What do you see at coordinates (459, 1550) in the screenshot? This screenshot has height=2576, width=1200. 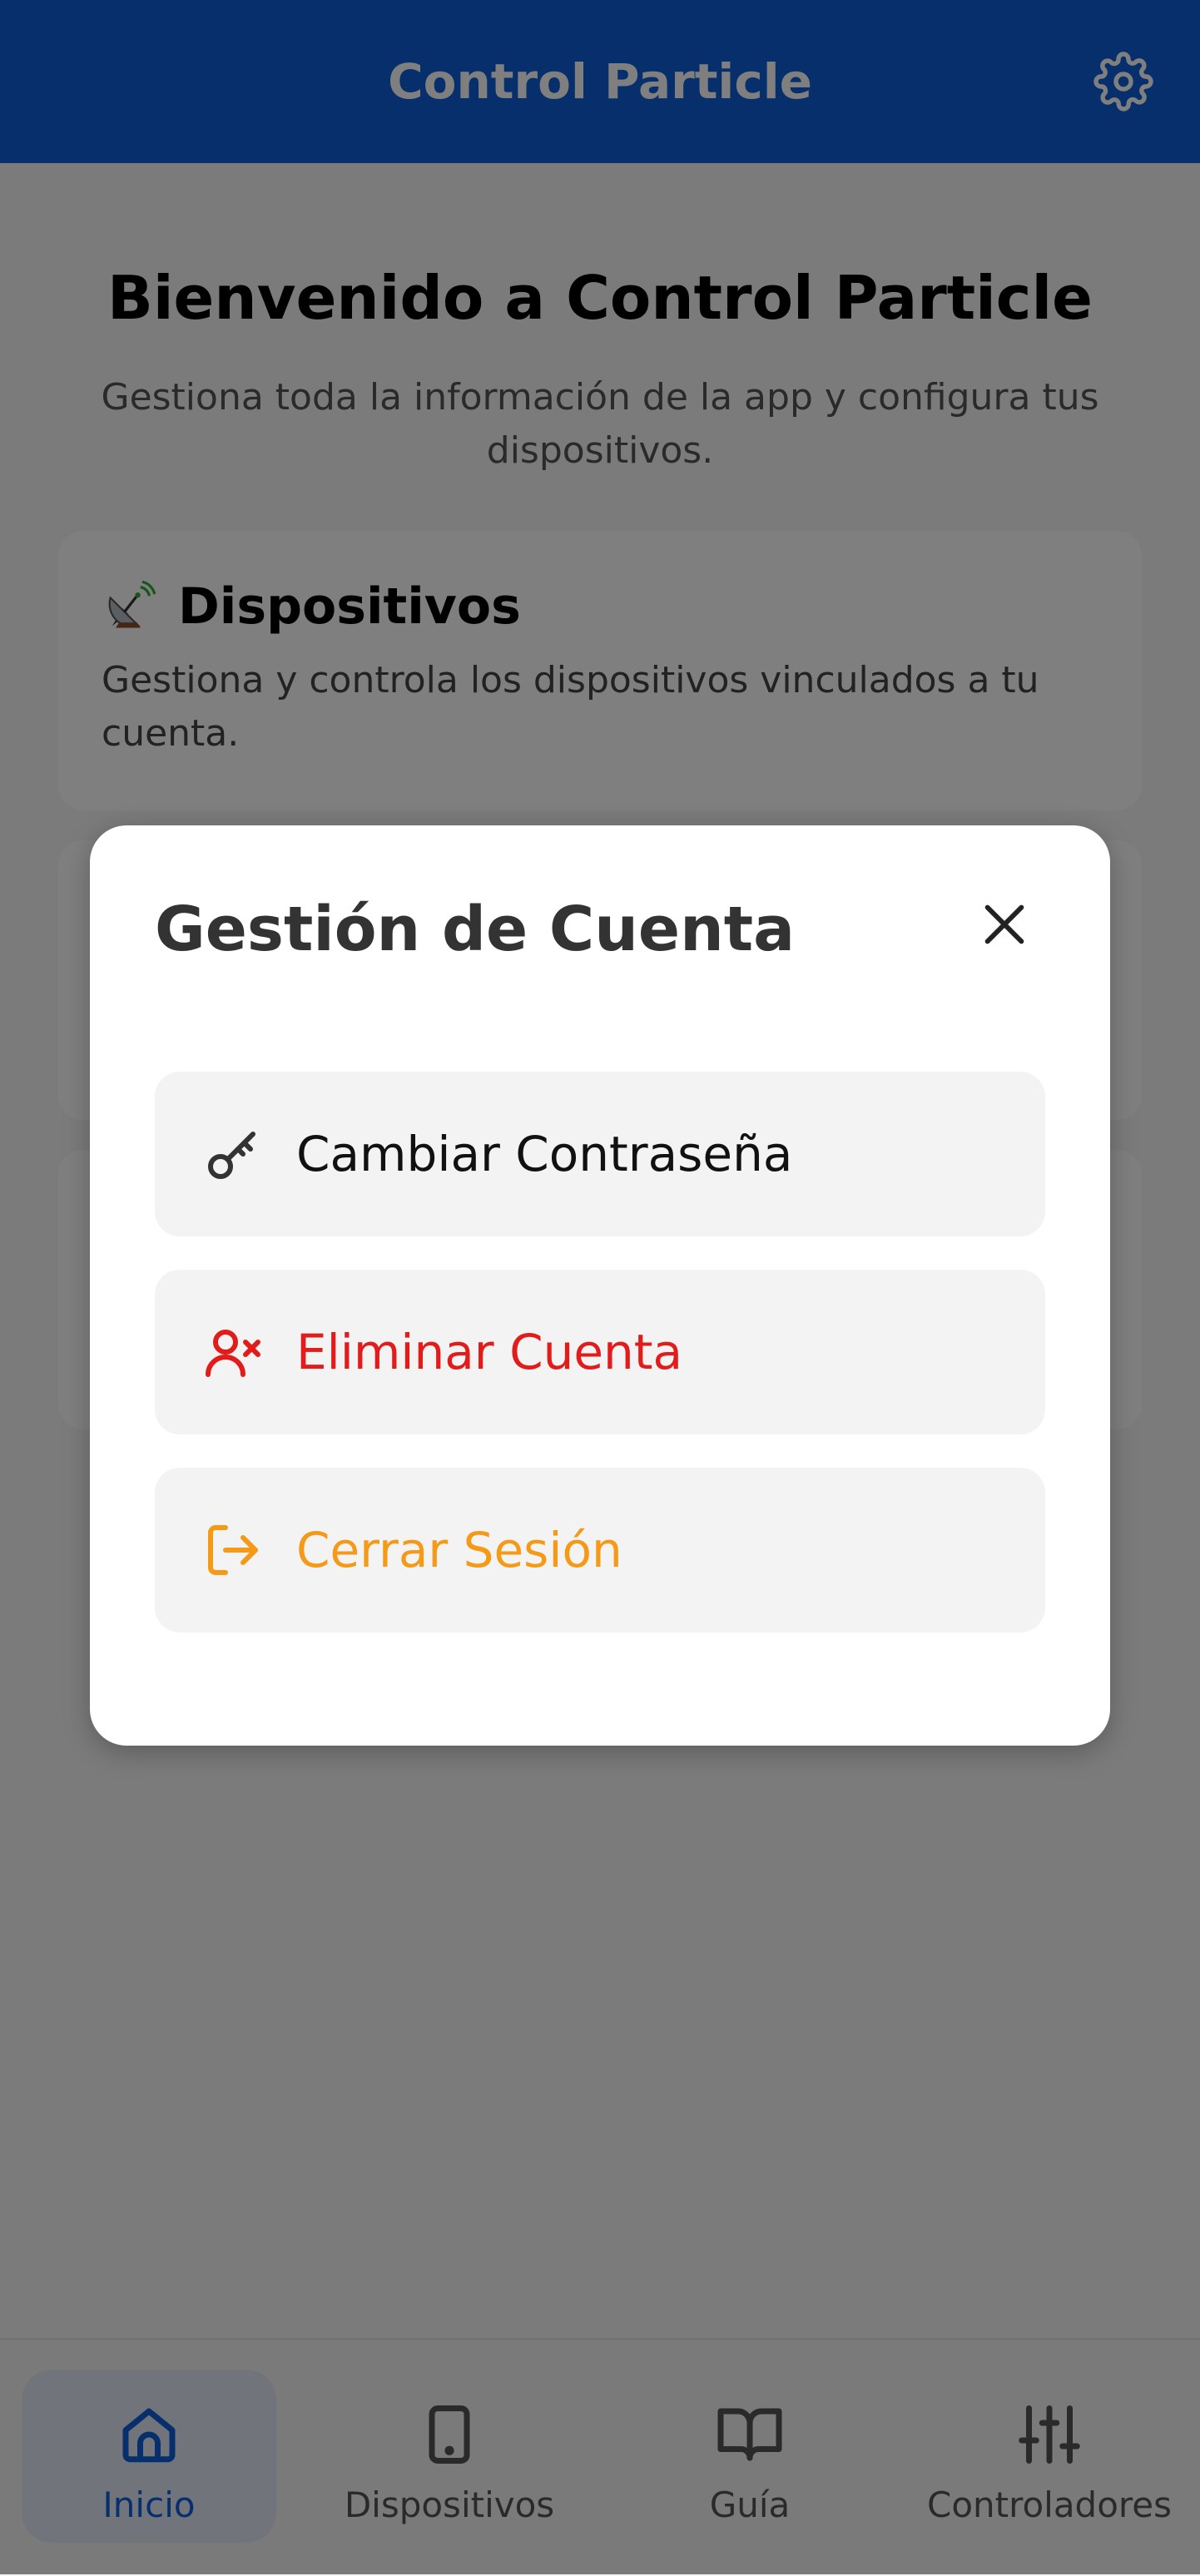 I see `logout-label: Cerrar Sesión` at bounding box center [459, 1550].